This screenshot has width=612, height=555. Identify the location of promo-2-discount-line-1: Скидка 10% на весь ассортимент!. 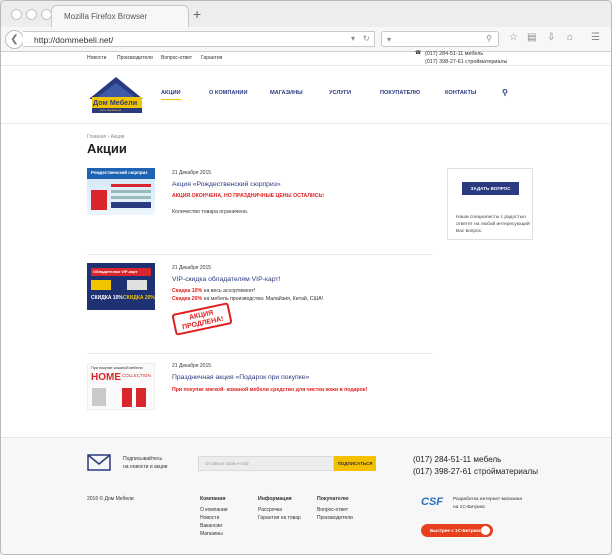
(213, 291).